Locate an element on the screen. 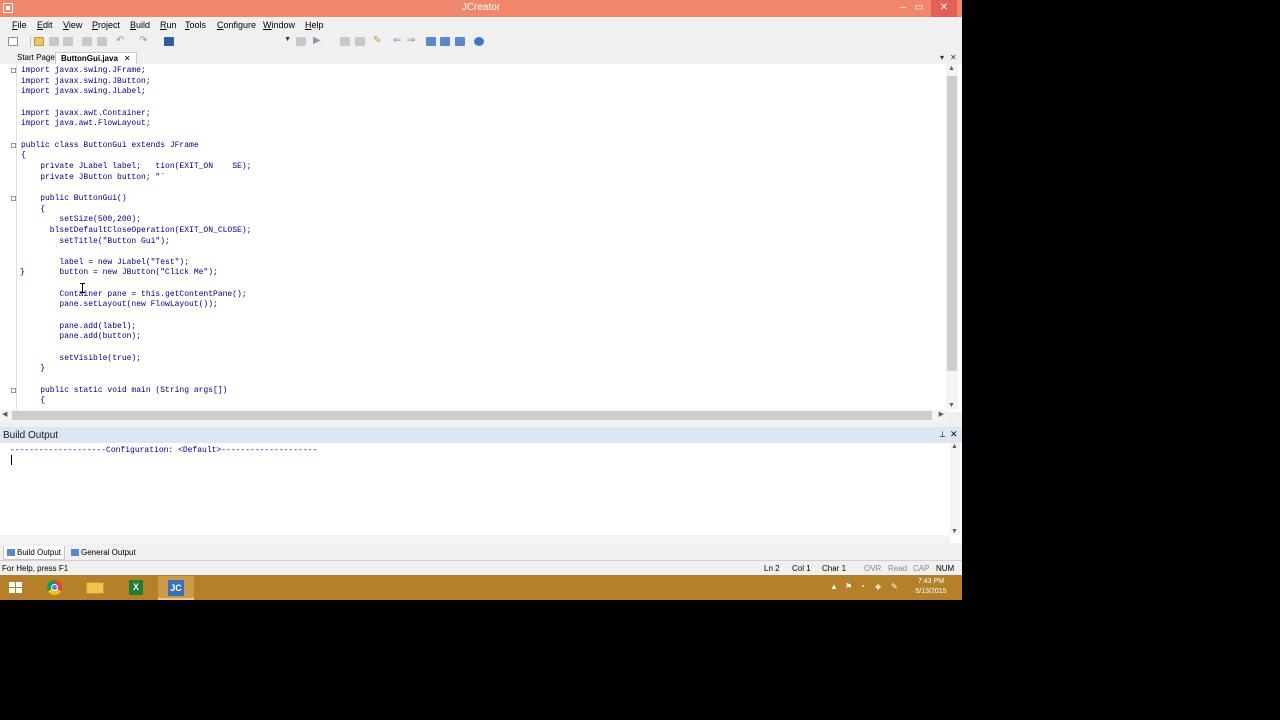 This screenshot has height=720, width=1280. status-column: Col 1 is located at coordinates (801, 568).